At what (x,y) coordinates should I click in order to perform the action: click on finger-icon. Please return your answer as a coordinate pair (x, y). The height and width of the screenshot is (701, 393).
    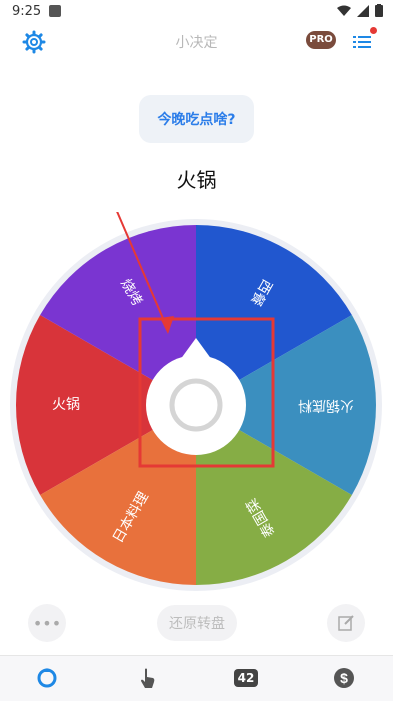
    Looking at the image, I should click on (148, 678).